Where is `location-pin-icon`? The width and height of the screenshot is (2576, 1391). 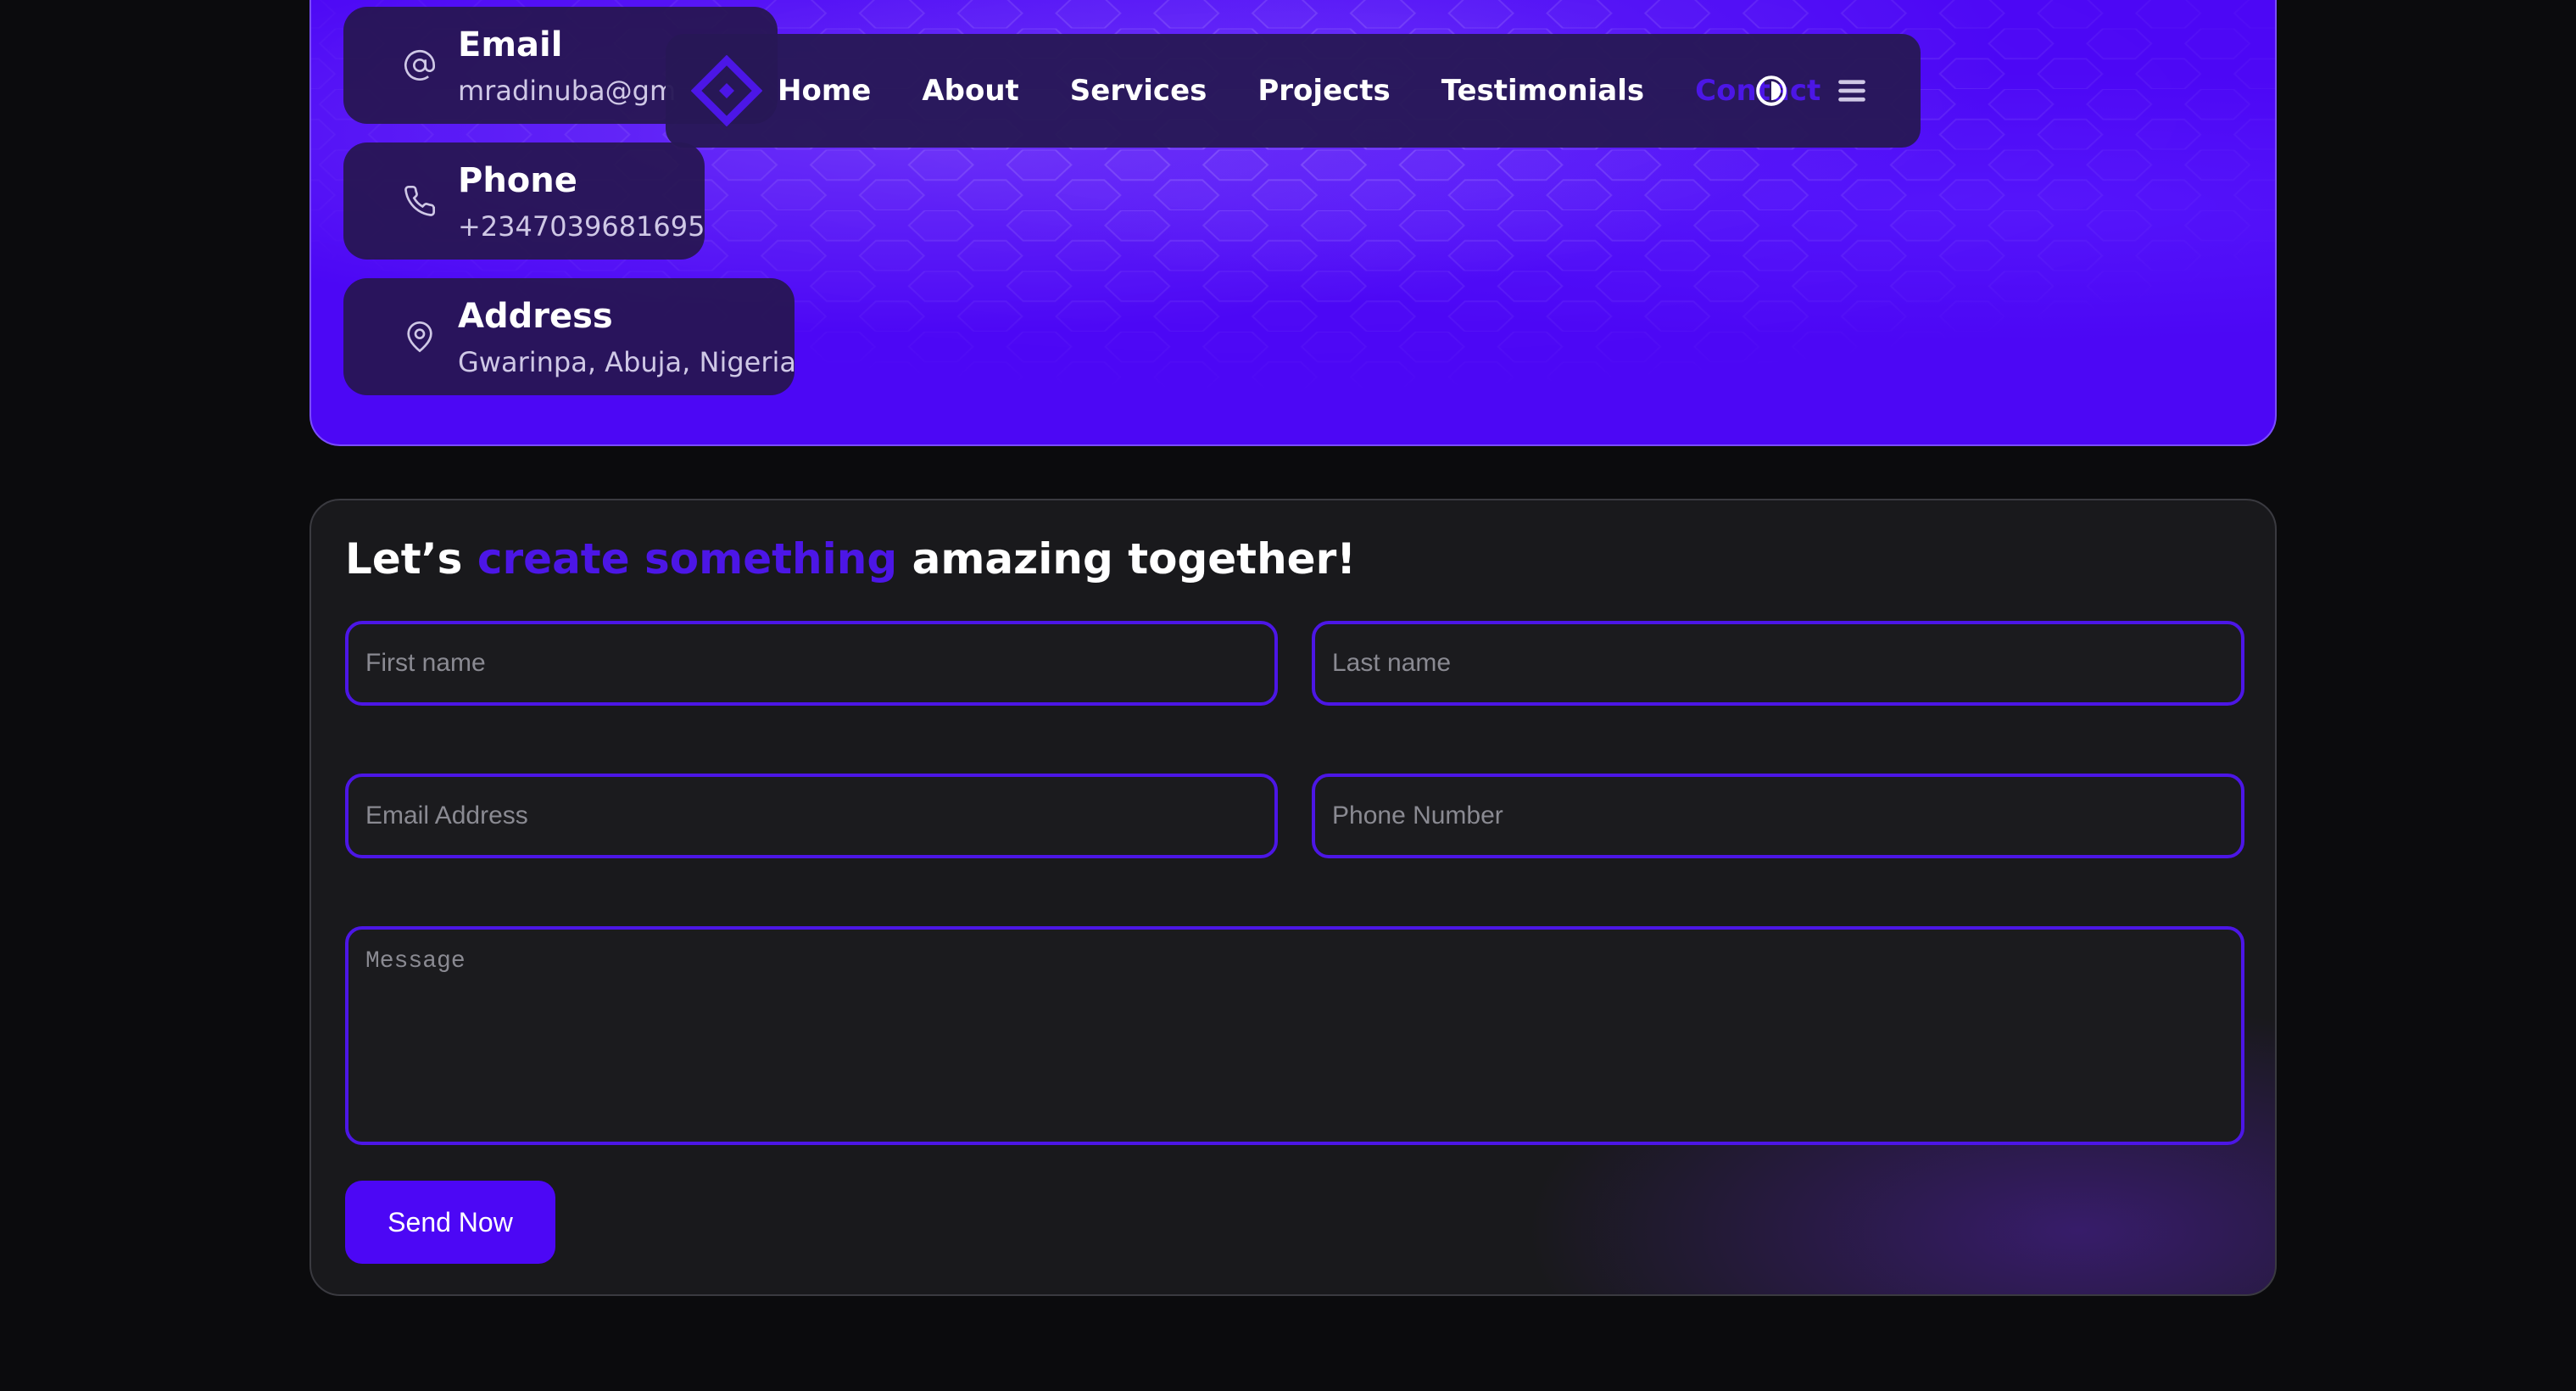
location-pin-icon is located at coordinates (419, 337).